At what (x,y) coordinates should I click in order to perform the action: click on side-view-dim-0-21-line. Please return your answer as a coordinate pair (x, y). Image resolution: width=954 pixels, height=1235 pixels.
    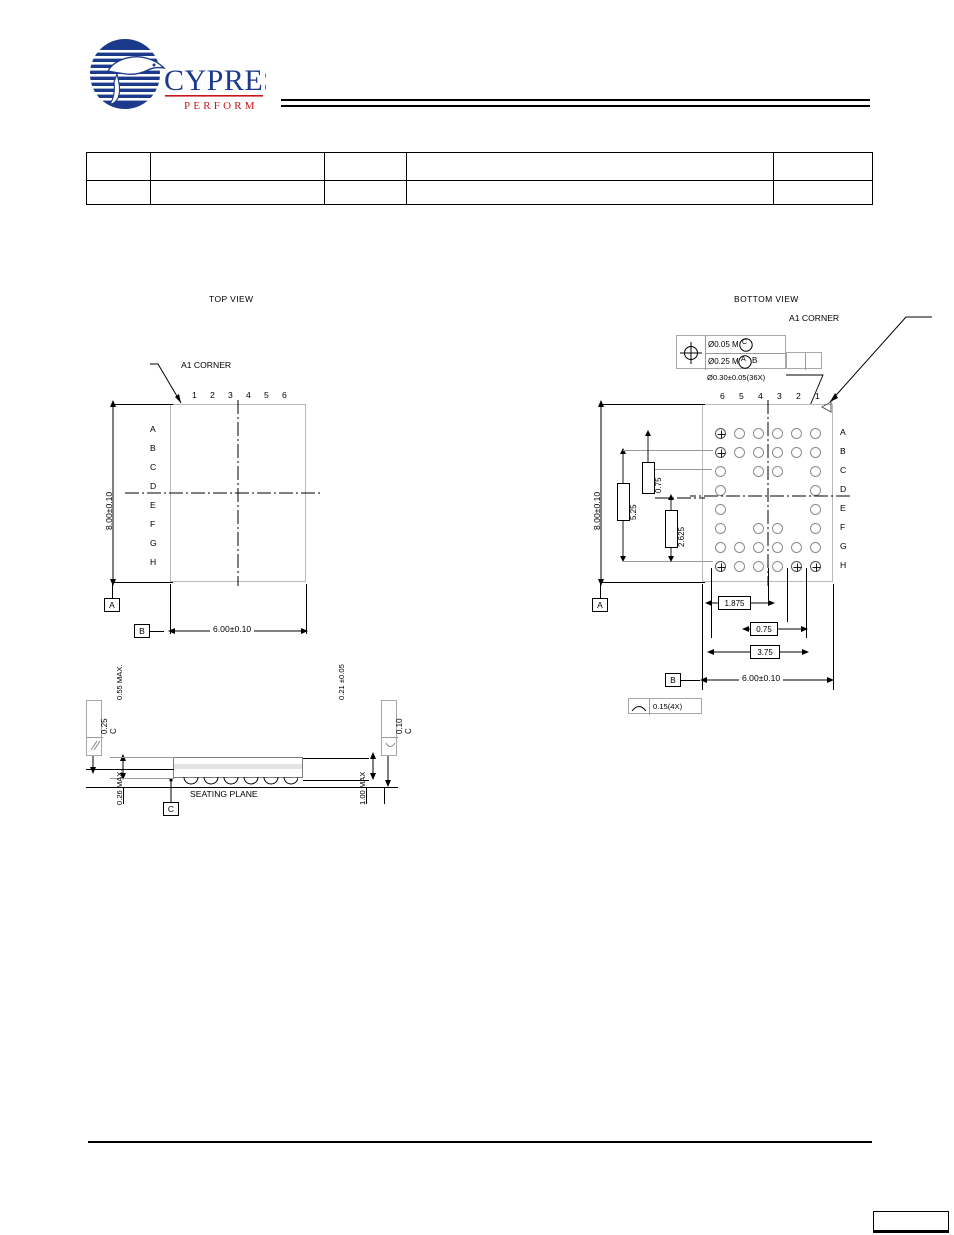
    Looking at the image, I should click on (373, 766).